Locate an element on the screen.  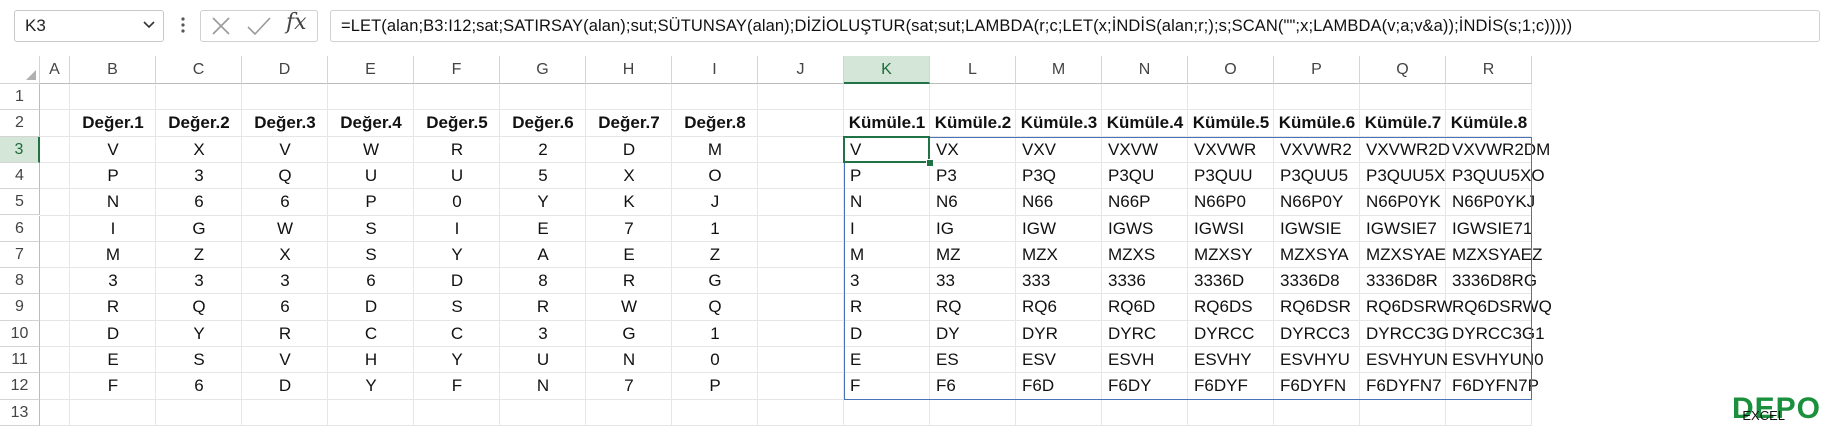
value-cell: 7 is located at coordinates (629, 229).